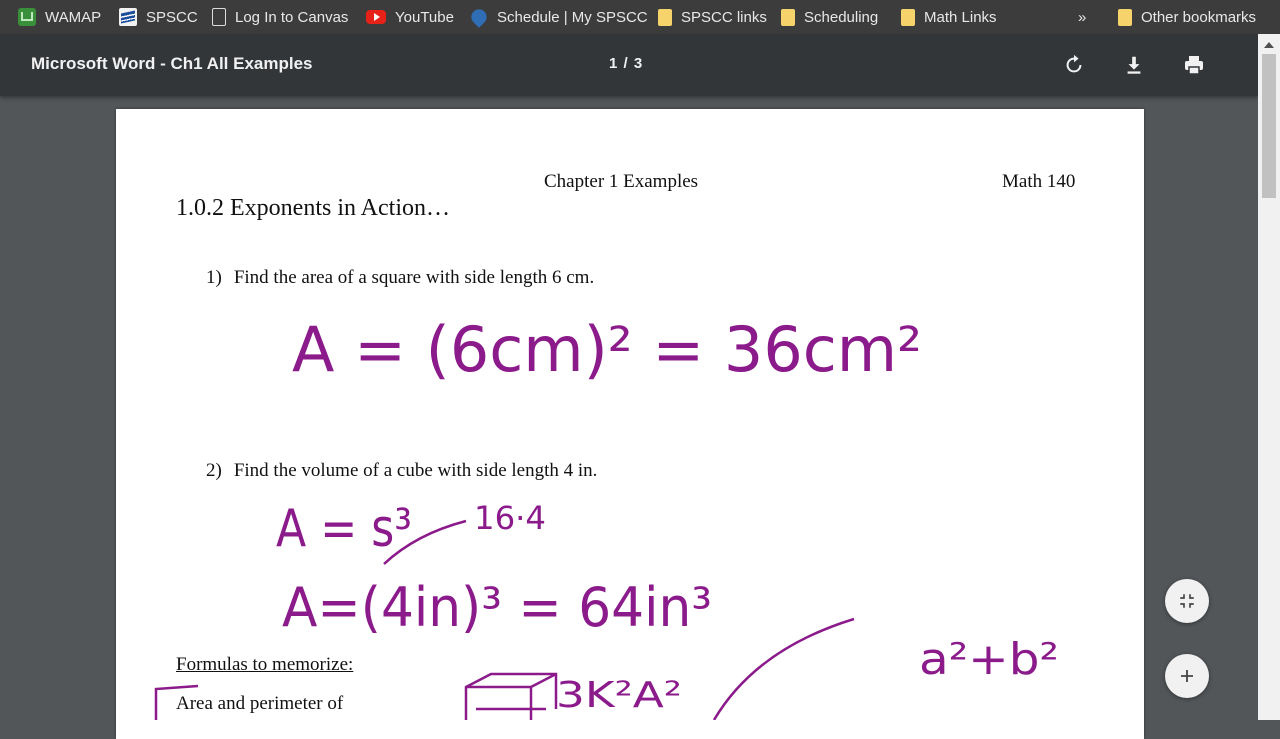 The height and width of the screenshot is (739, 1280). What do you see at coordinates (1199, 17) in the screenshot?
I see `other-bookmarks-label: Other bookmarks` at bounding box center [1199, 17].